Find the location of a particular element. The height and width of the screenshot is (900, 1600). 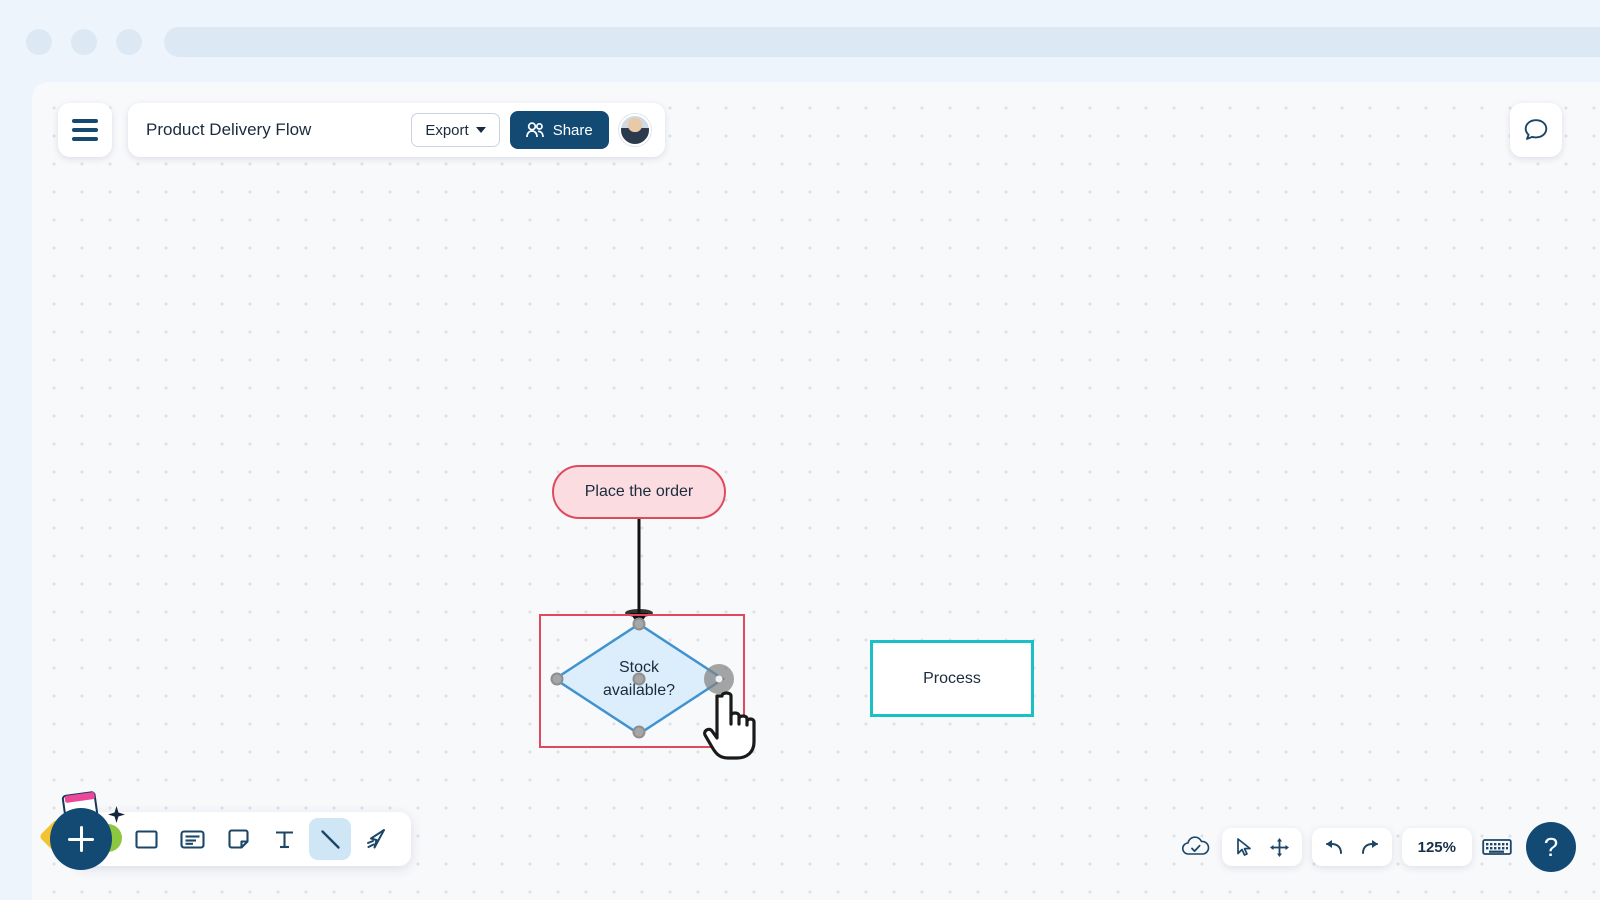

history-group is located at coordinates (1351, 847).